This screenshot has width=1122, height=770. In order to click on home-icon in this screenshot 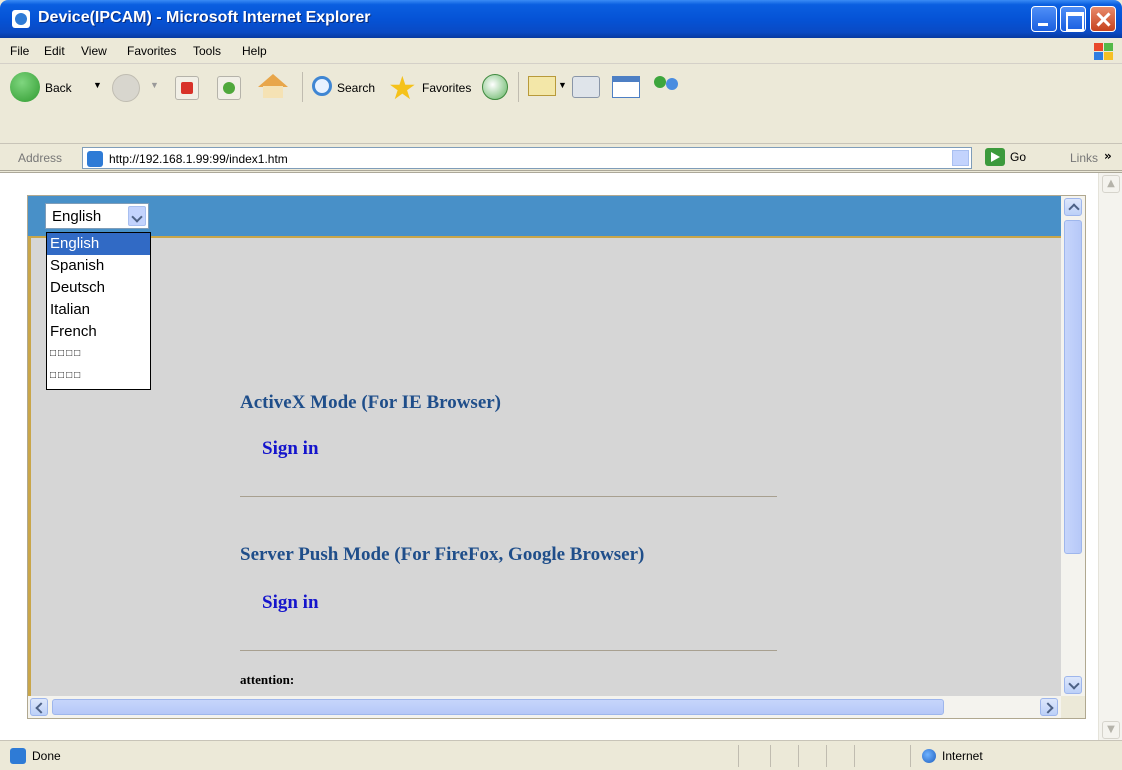, I will do `click(273, 86)`.